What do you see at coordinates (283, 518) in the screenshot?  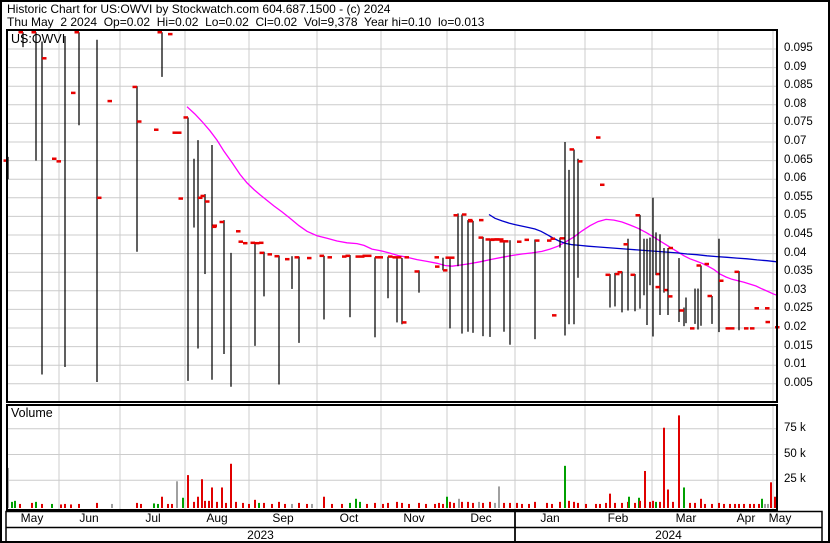 I see `month-label: Sep` at bounding box center [283, 518].